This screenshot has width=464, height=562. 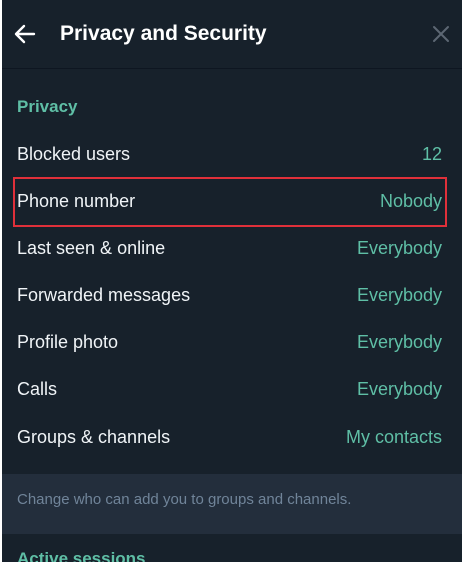 What do you see at coordinates (232, 342) in the screenshot?
I see `profile-photo-row: Profile photo Everybody` at bounding box center [232, 342].